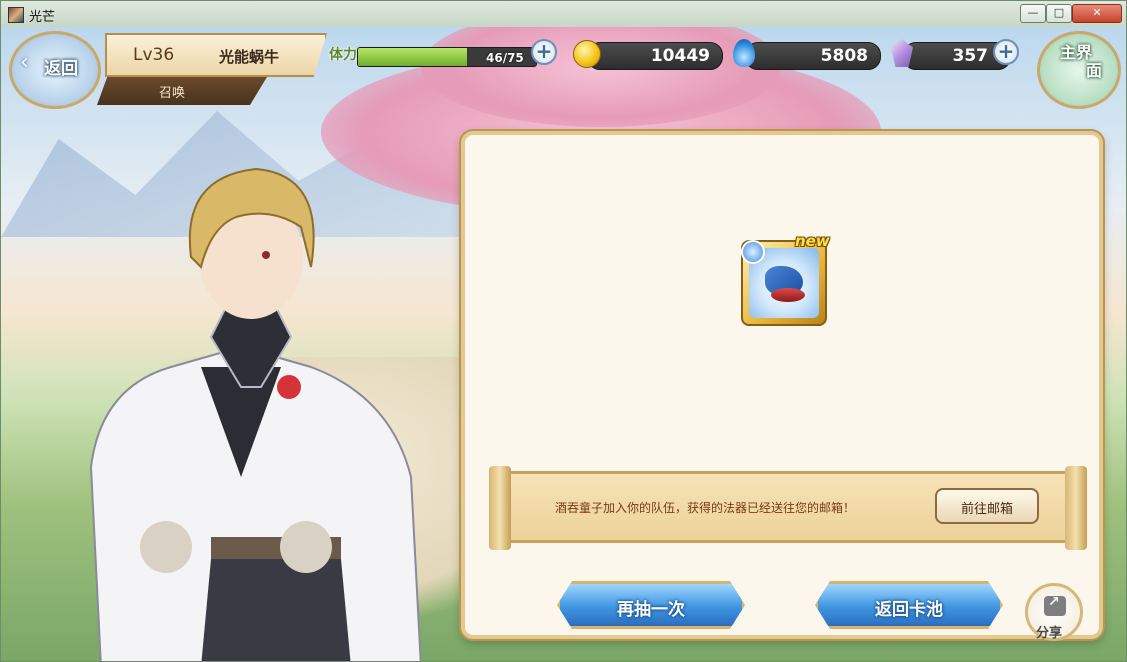 This screenshot has height=662, width=1127. What do you see at coordinates (1006, 52) in the screenshot?
I see `add-crystal-button: +` at bounding box center [1006, 52].